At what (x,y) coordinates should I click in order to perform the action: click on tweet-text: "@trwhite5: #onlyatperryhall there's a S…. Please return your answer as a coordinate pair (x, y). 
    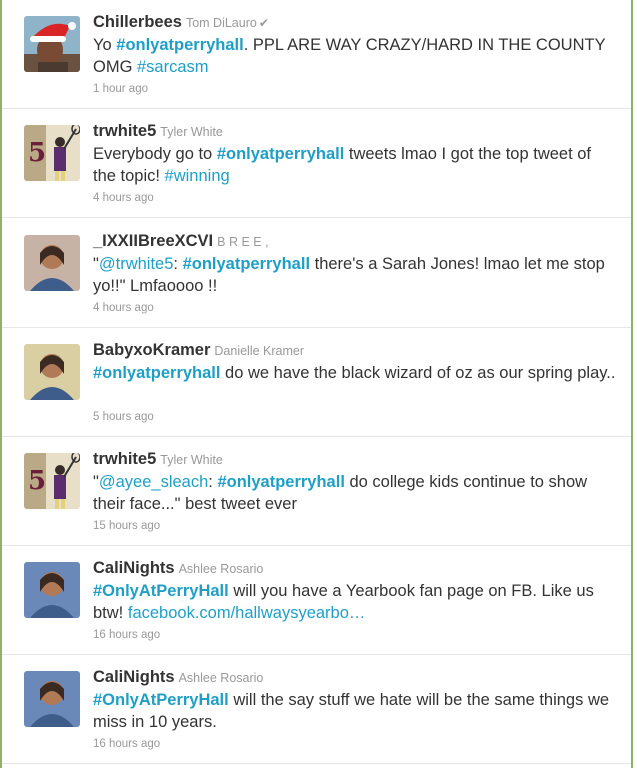
    Looking at the image, I should click on (355, 275).